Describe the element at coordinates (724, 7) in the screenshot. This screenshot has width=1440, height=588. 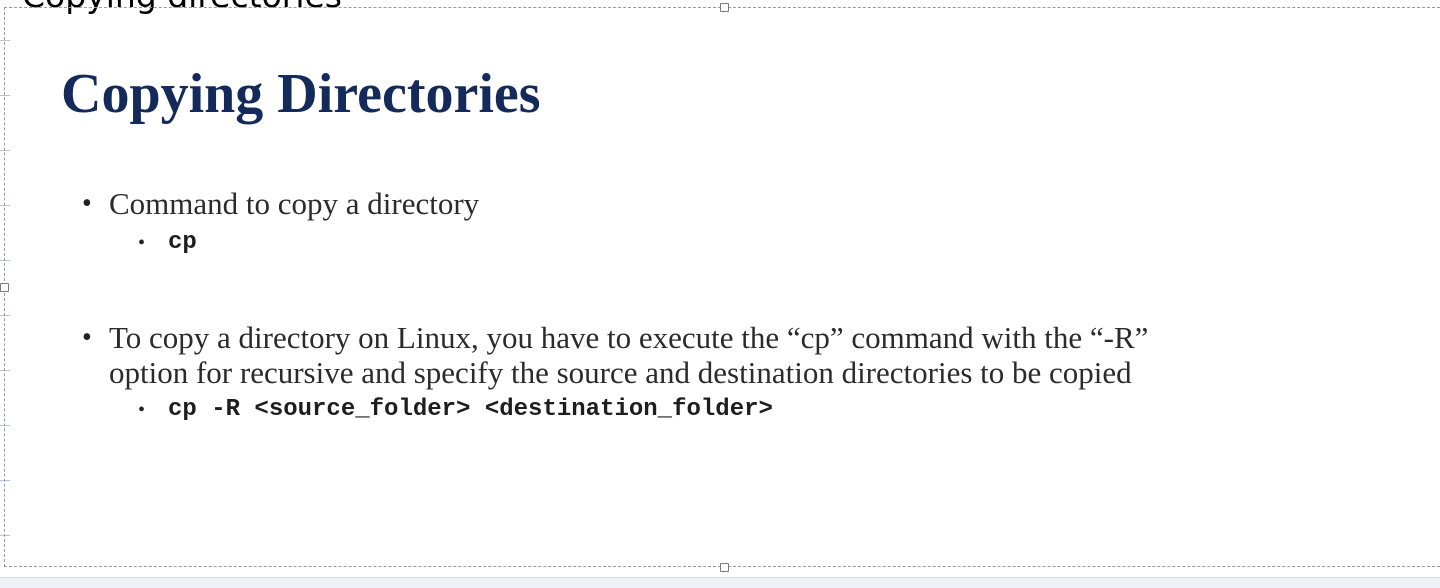
I see `resize-handle-top-center` at that location.